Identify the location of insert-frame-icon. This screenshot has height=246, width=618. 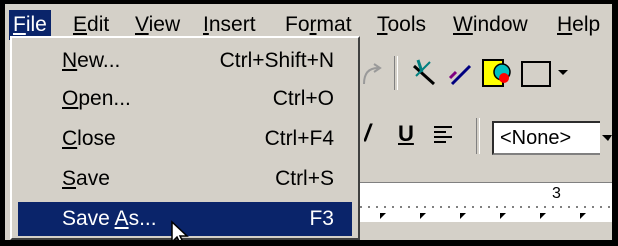
(537, 74).